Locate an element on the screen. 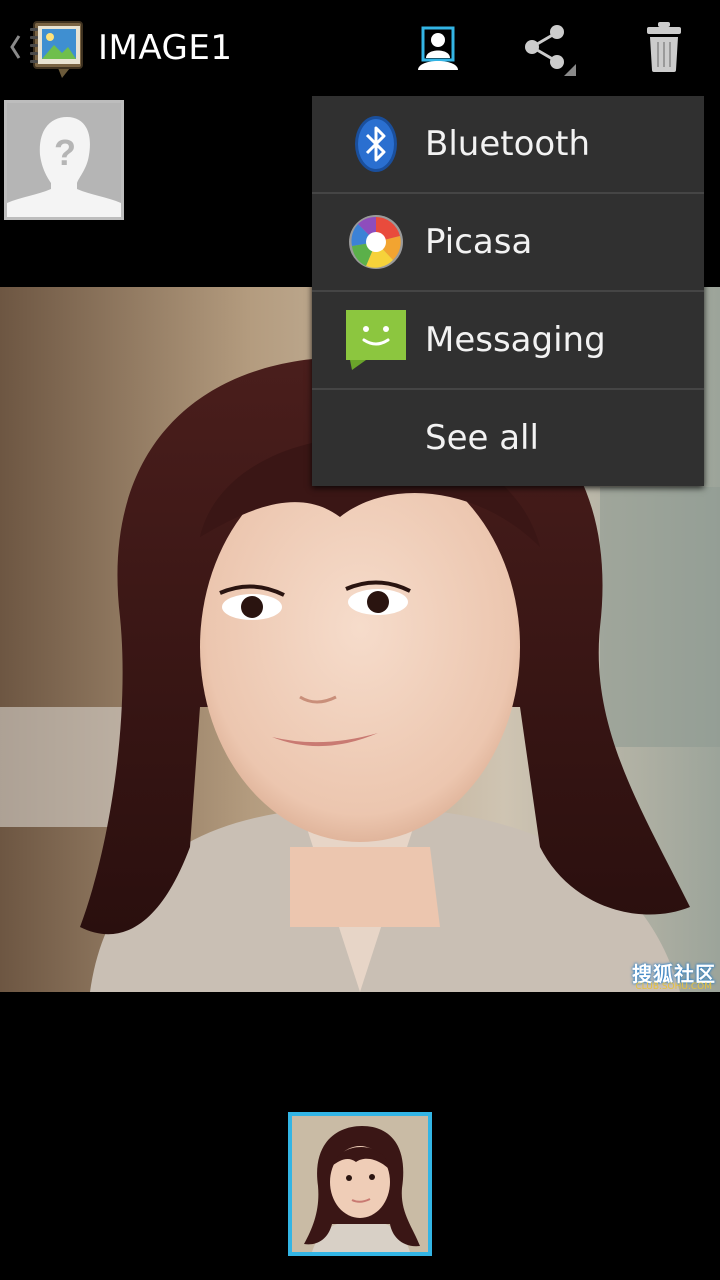 This screenshot has width=720, height=1280. gallery-app-icon is located at coordinates (56, 49).